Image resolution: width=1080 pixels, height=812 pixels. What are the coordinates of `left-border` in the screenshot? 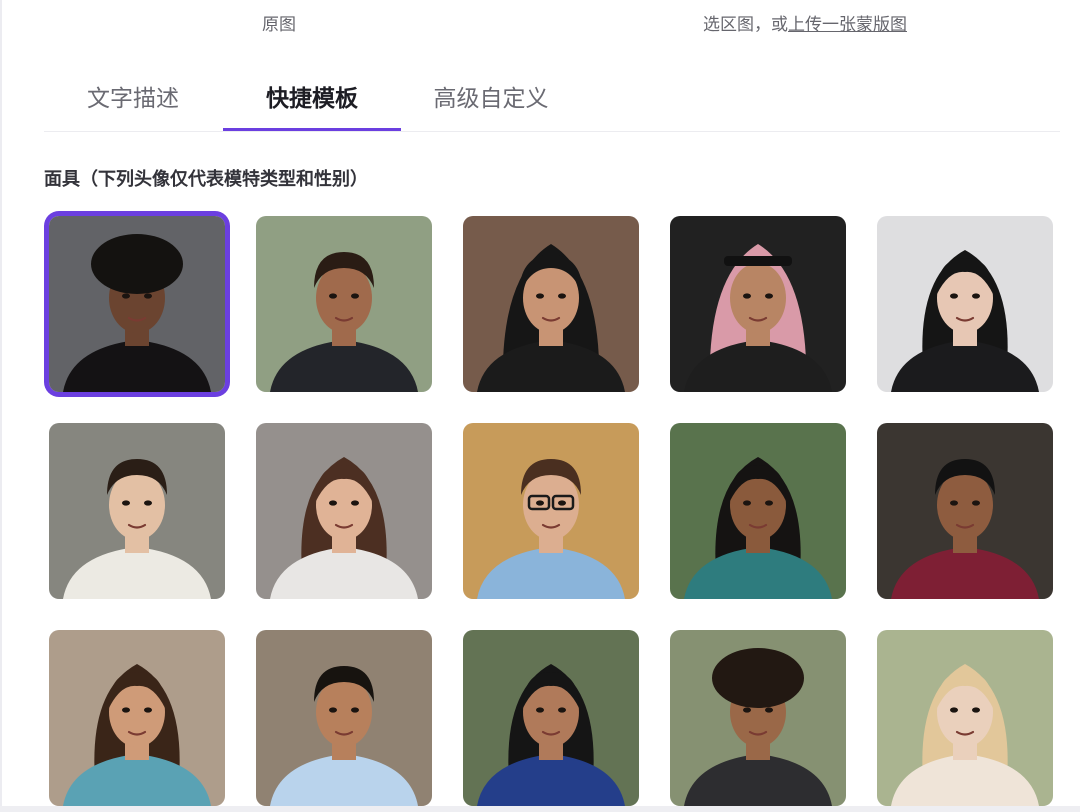 It's located at (1, 406).